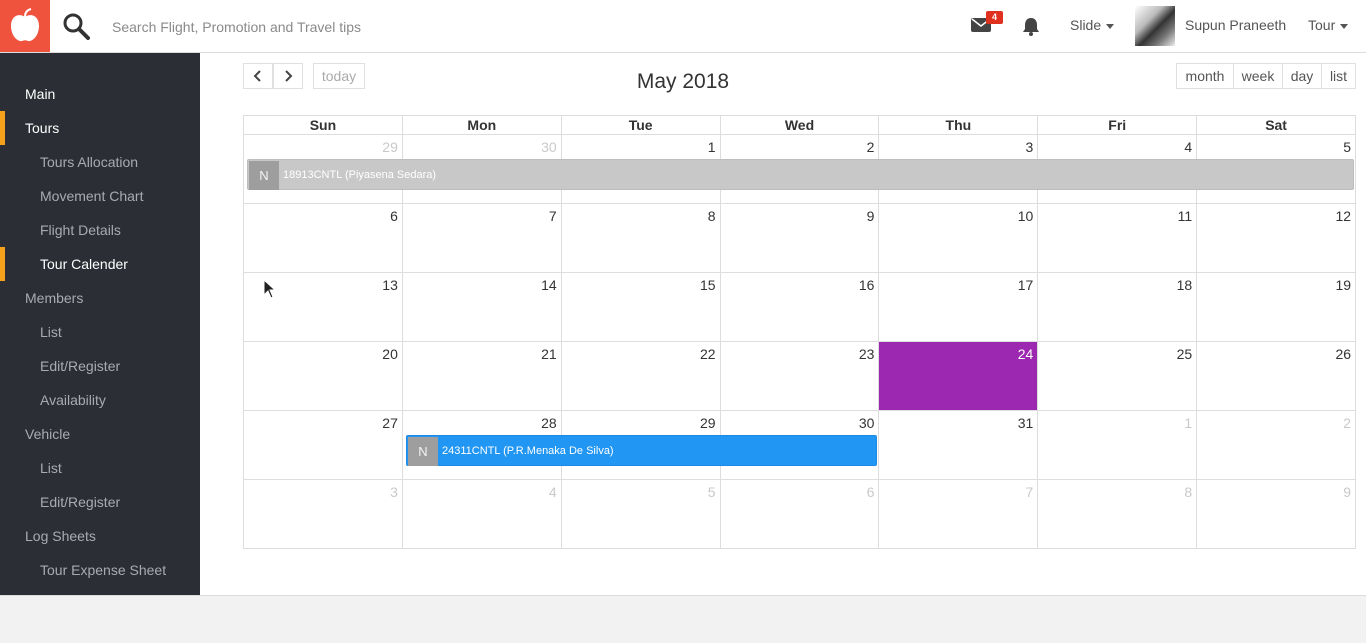 The width and height of the screenshot is (1366, 643). What do you see at coordinates (481, 376) in the screenshot?
I see `calendar-day-cell: 21` at bounding box center [481, 376].